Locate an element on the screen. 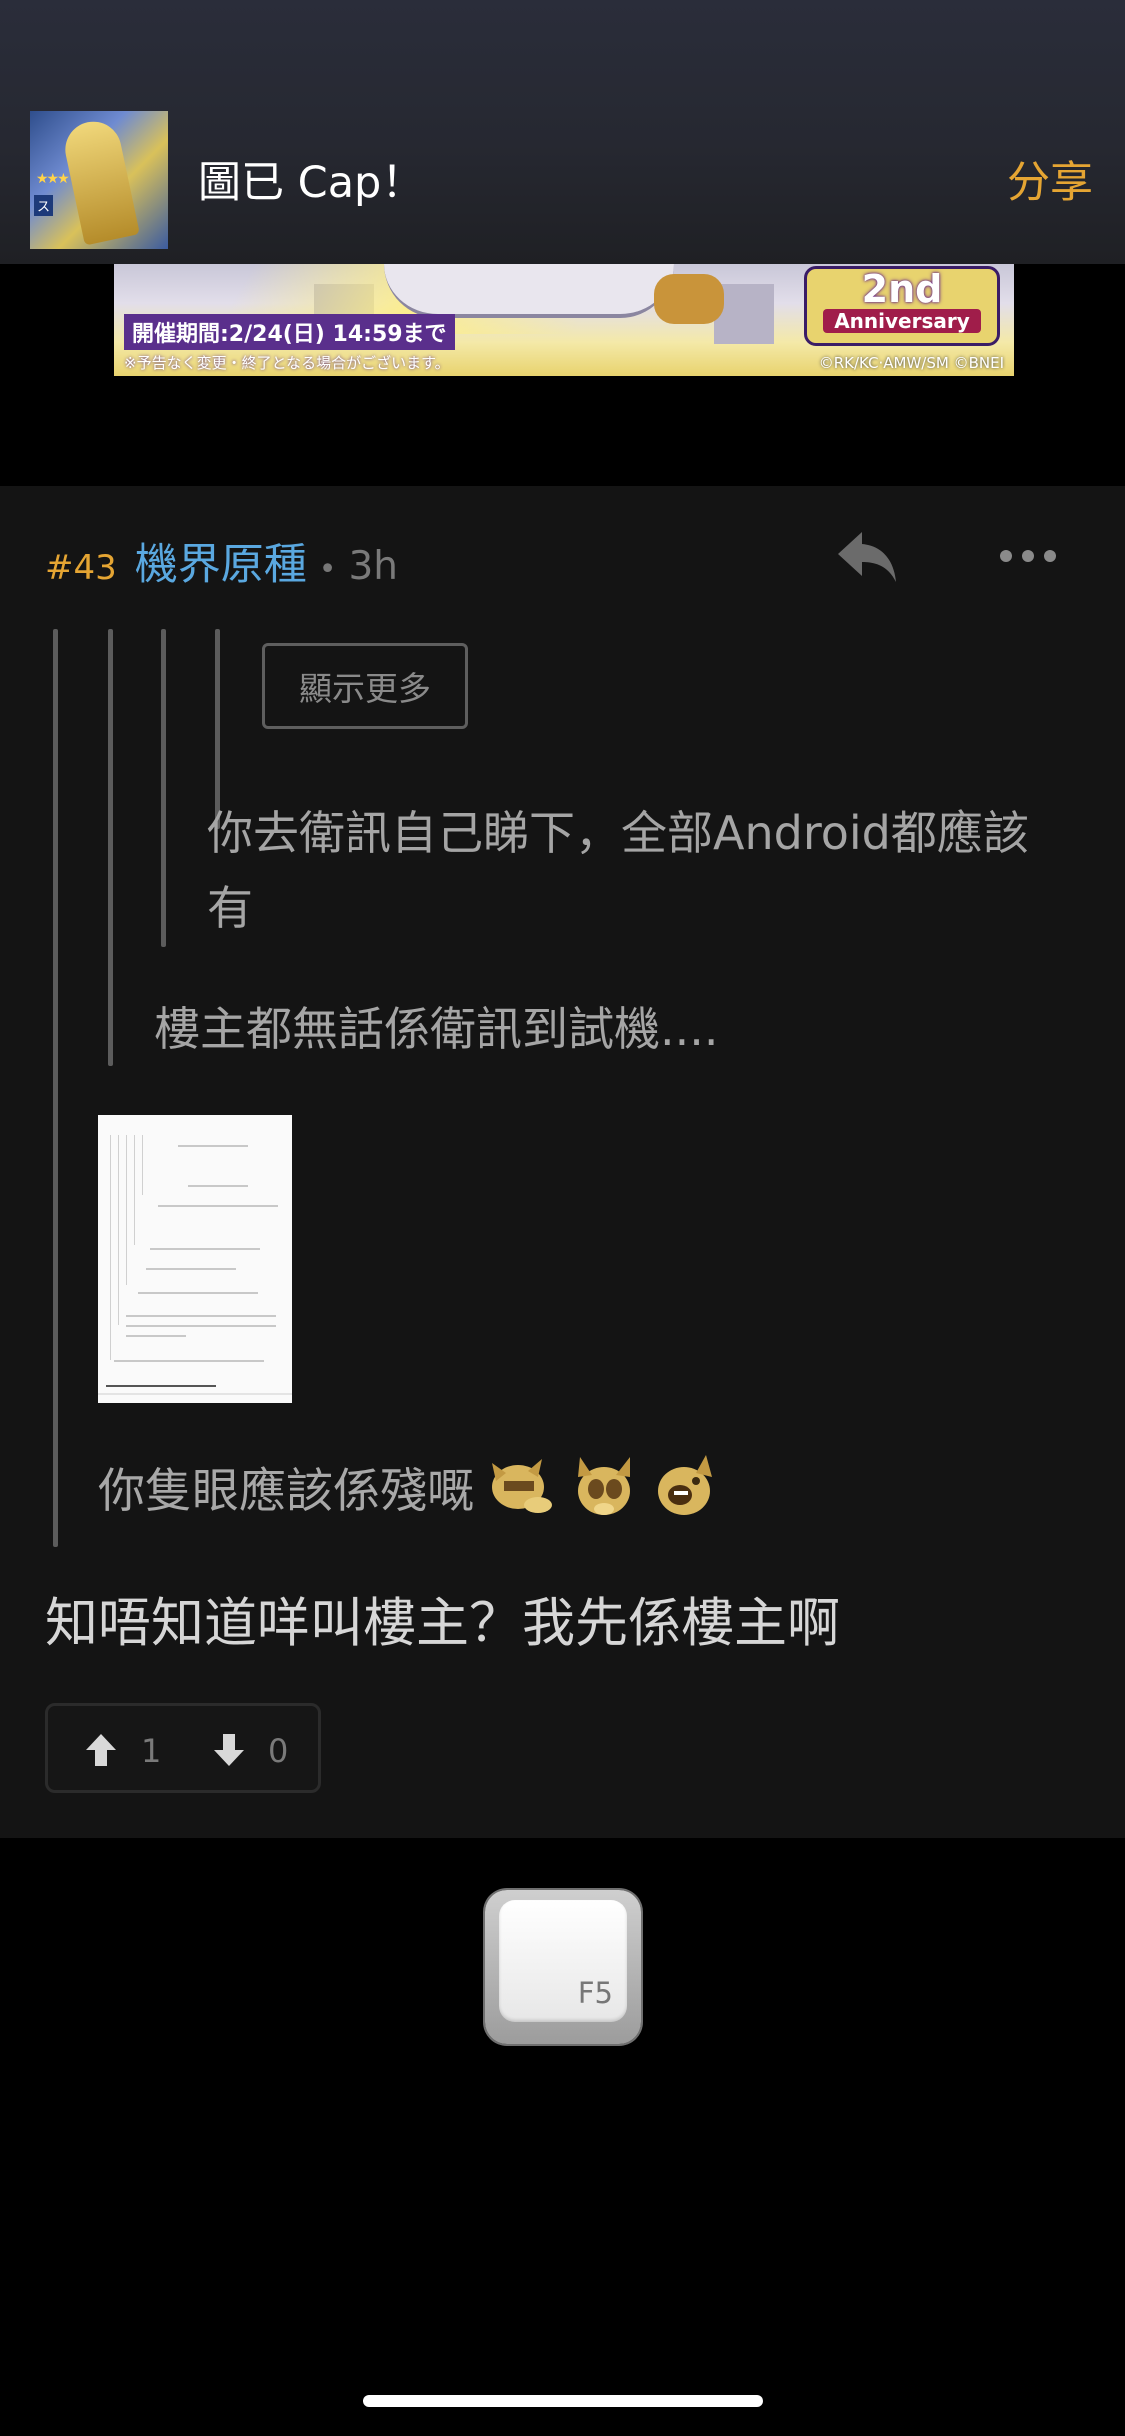 Image resolution: width=1125 pixels, height=2436 pixels. post-username: 機界原種 is located at coordinates (221, 561).